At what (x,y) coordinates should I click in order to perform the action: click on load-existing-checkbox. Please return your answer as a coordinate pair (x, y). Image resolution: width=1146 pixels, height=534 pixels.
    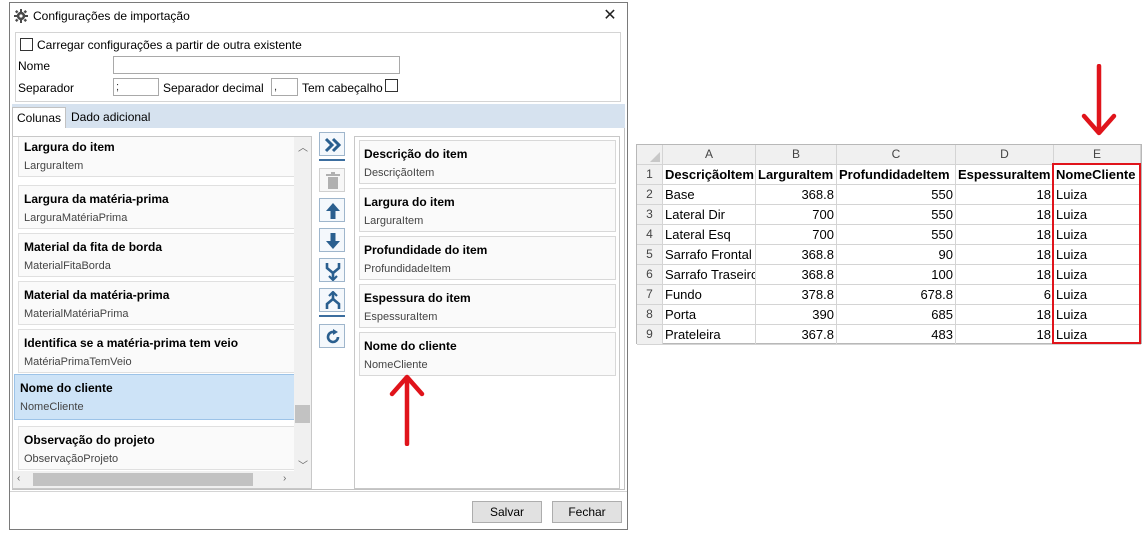
    Looking at the image, I should click on (26, 44).